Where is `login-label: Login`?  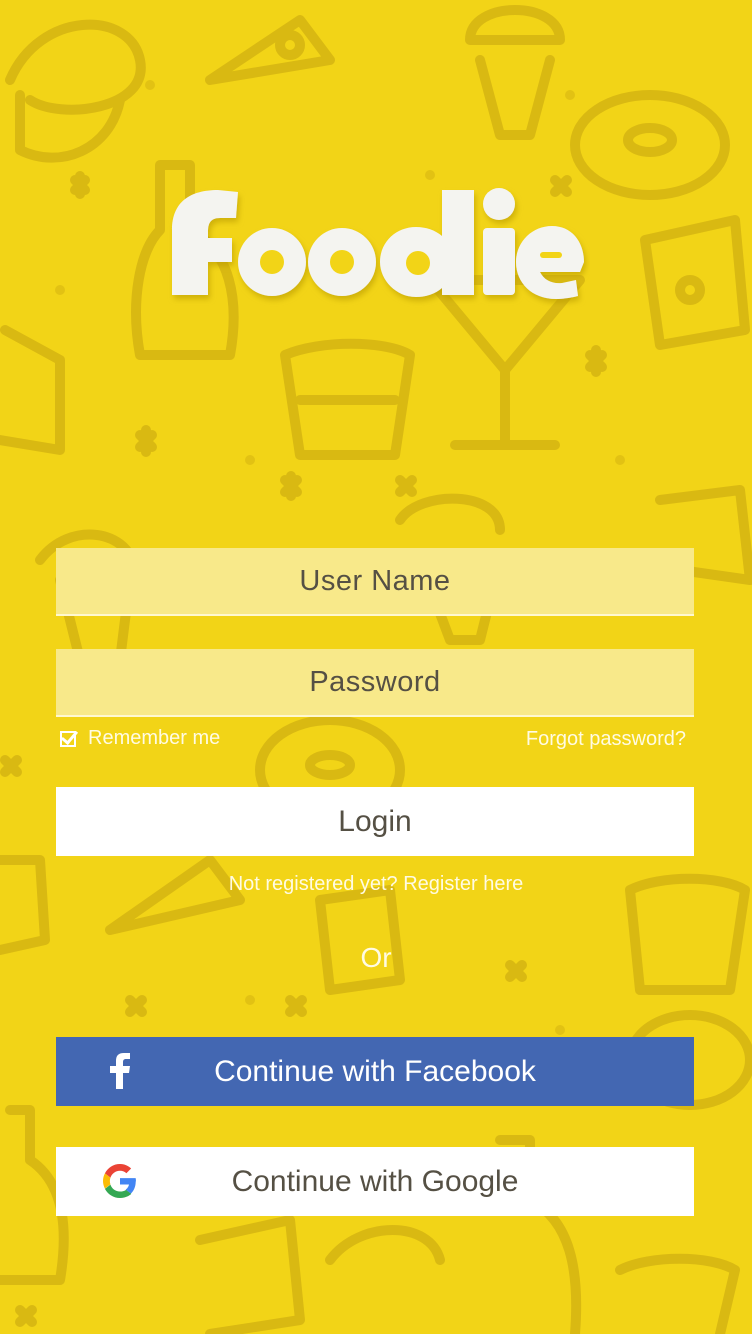 login-label: Login is located at coordinates (375, 821).